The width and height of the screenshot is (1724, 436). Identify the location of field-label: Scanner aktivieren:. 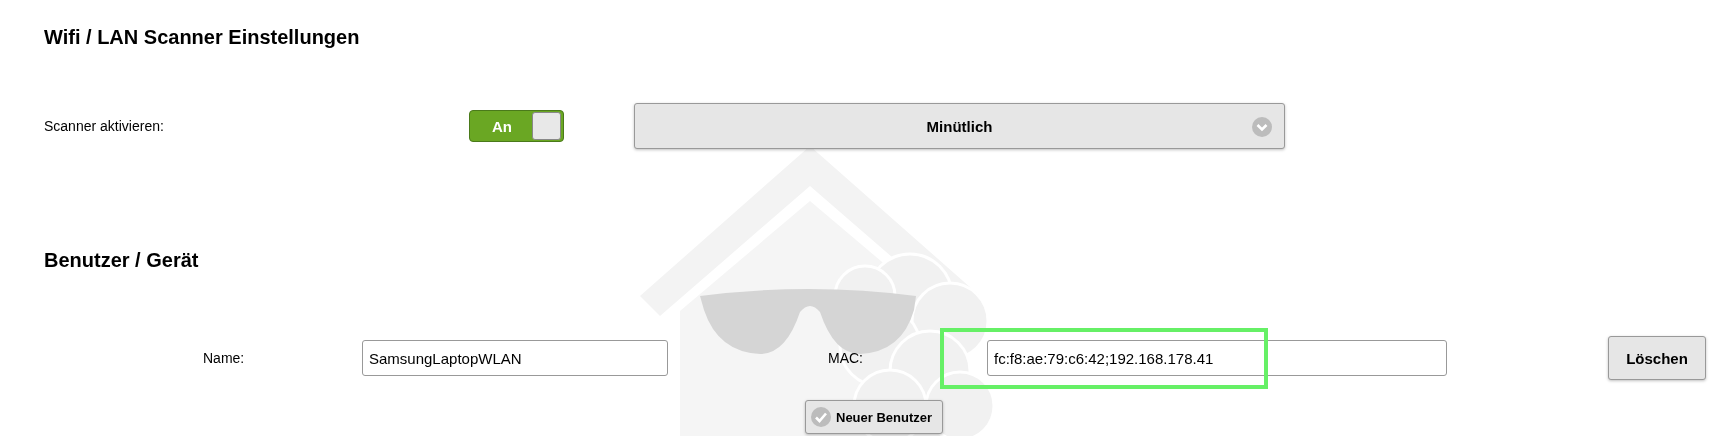
(104, 126).